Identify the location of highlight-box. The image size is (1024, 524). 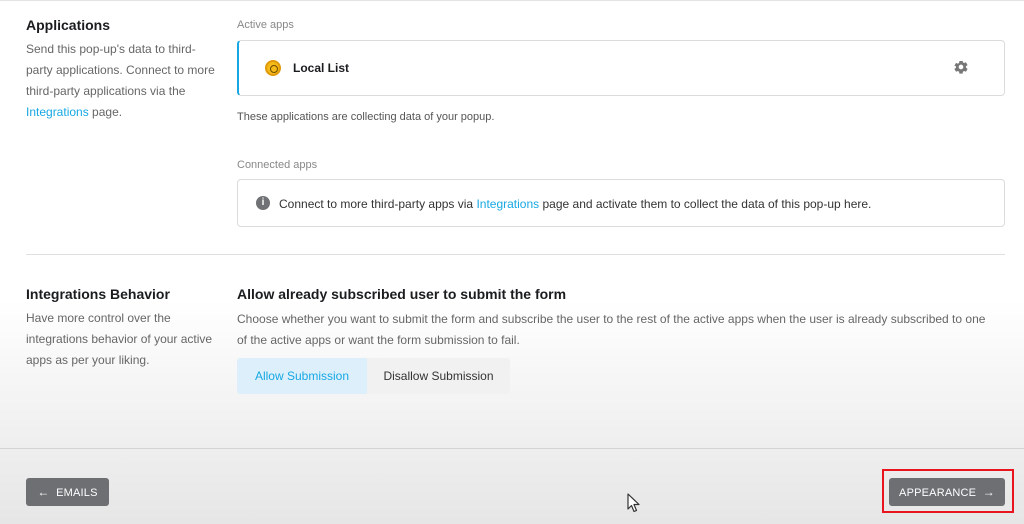
(948, 491).